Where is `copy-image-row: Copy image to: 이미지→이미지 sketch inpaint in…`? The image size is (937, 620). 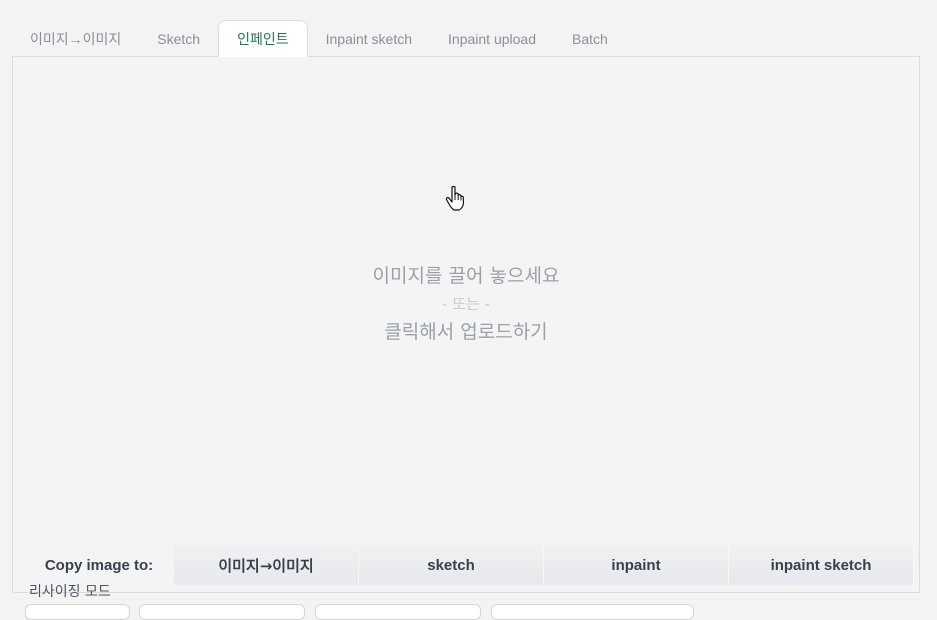 copy-image-row: Copy image to: 이미지→이미지 sketch inpaint in… is located at coordinates (469, 565).